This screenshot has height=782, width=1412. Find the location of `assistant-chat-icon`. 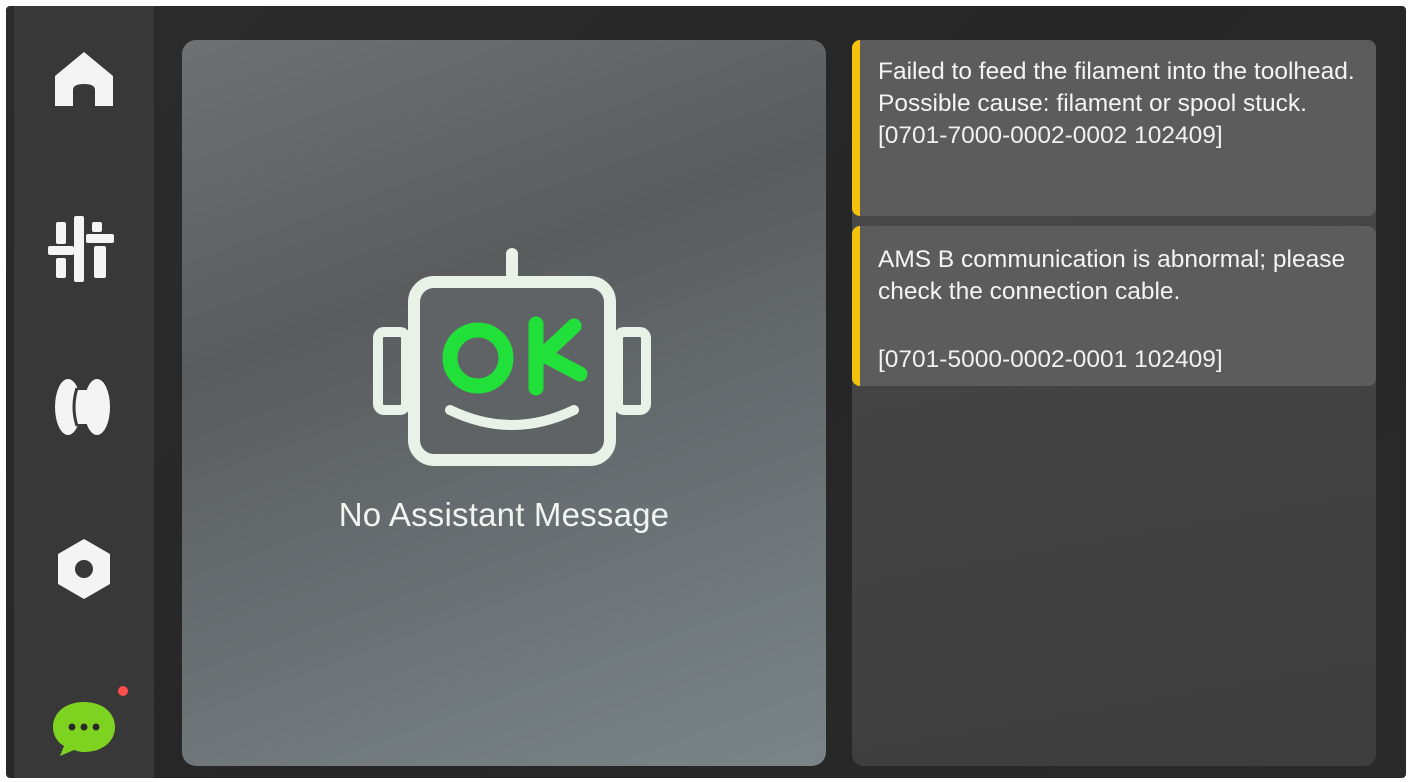

assistant-chat-icon is located at coordinates (84, 729).